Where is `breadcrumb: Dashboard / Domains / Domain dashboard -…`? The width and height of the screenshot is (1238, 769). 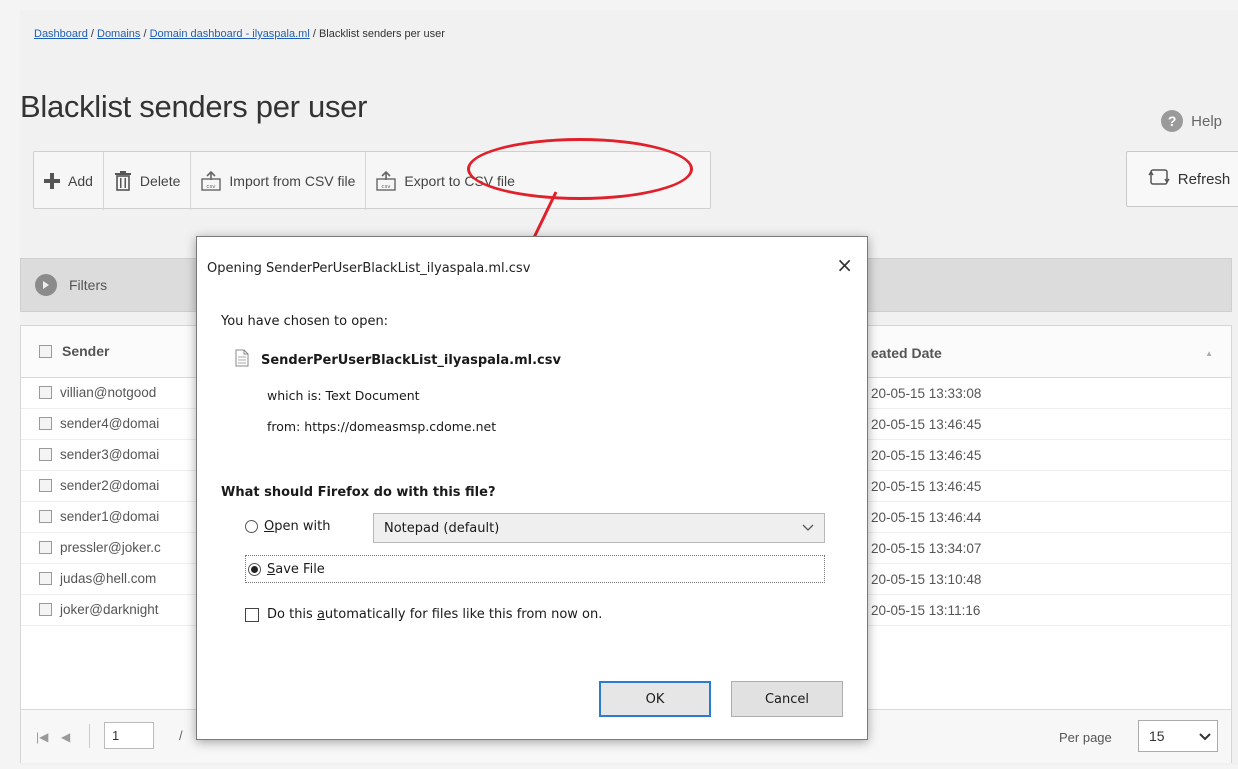 breadcrumb: Dashboard / Domains / Domain dashboard -… is located at coordinates (239, 34).